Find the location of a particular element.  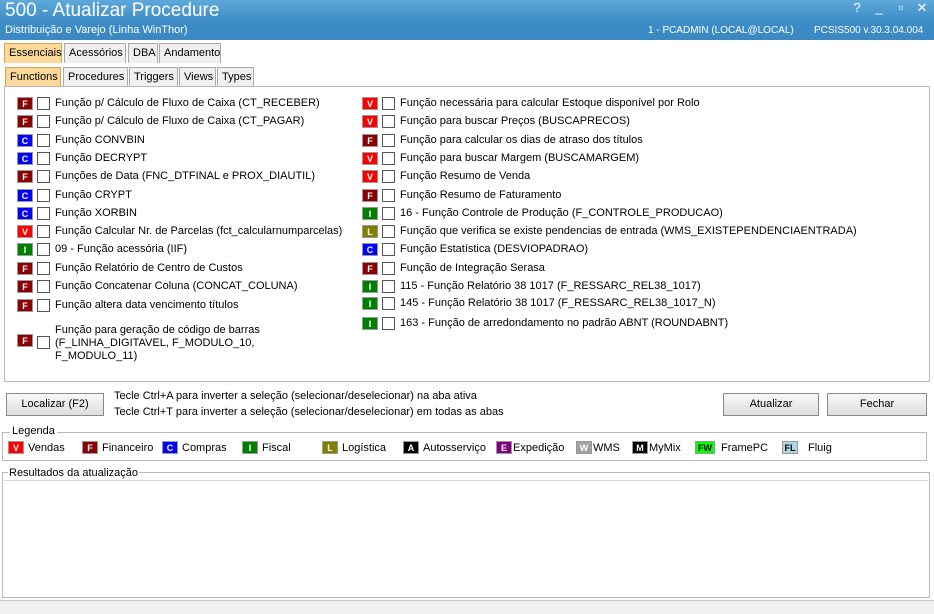

localizar-button: Localizar (F2) is located at coordinates (55, 404).